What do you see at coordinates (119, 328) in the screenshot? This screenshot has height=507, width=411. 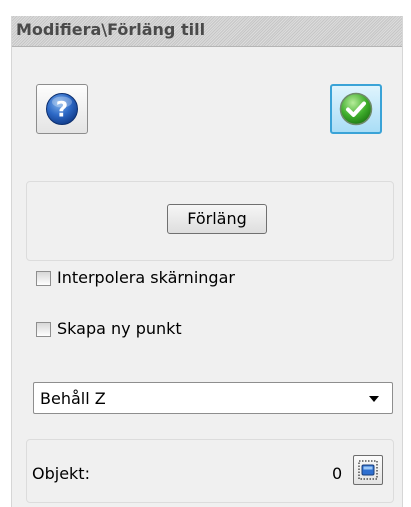 I see `new-point-label: Skapa ny punkt` at bounding box center [119, 328].